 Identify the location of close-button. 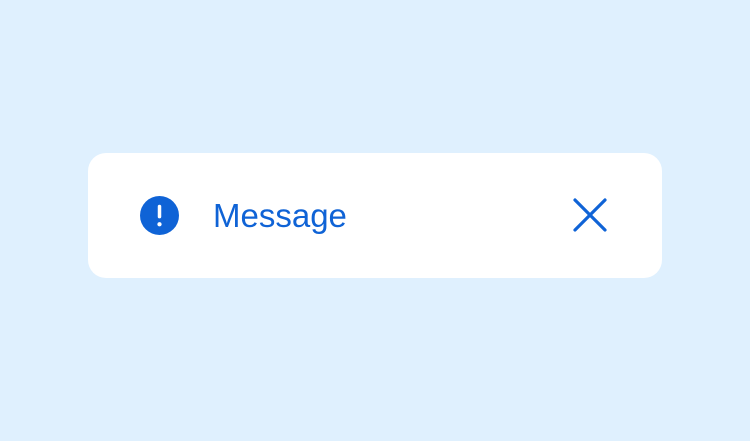
(590, 215).